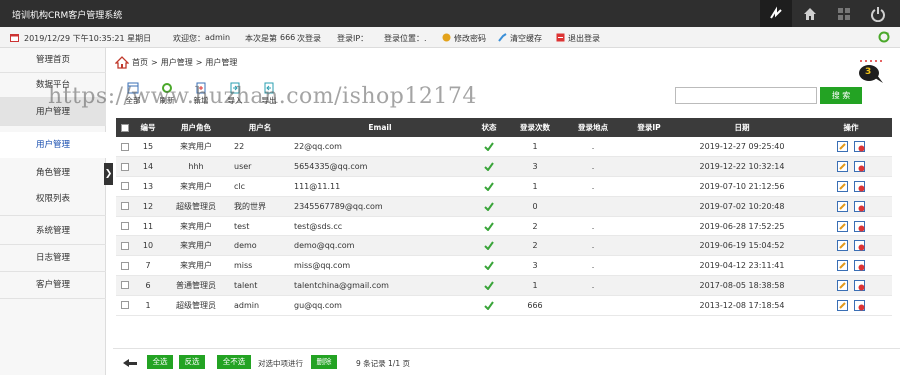 The height and width of the screenshot is (375, 900). Describe the element at coordinates (53, 258) in the screenshot. I see `sidebar-item-logs: 日志管理` at that location.